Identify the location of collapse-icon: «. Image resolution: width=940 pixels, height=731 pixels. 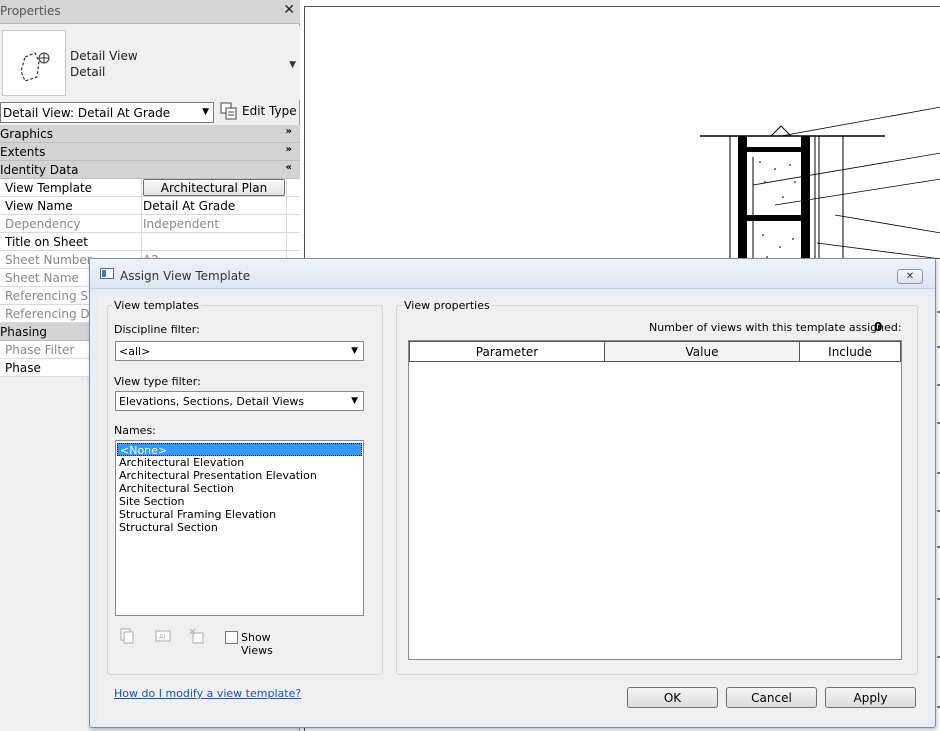
(289, 167).